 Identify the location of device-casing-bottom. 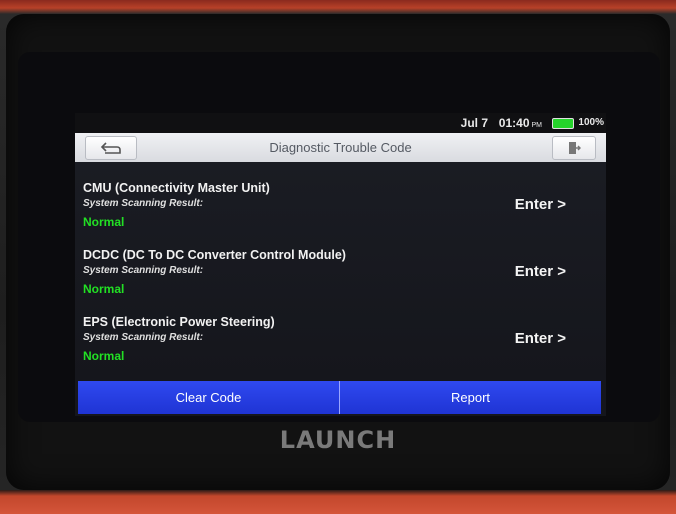
(338, 502).